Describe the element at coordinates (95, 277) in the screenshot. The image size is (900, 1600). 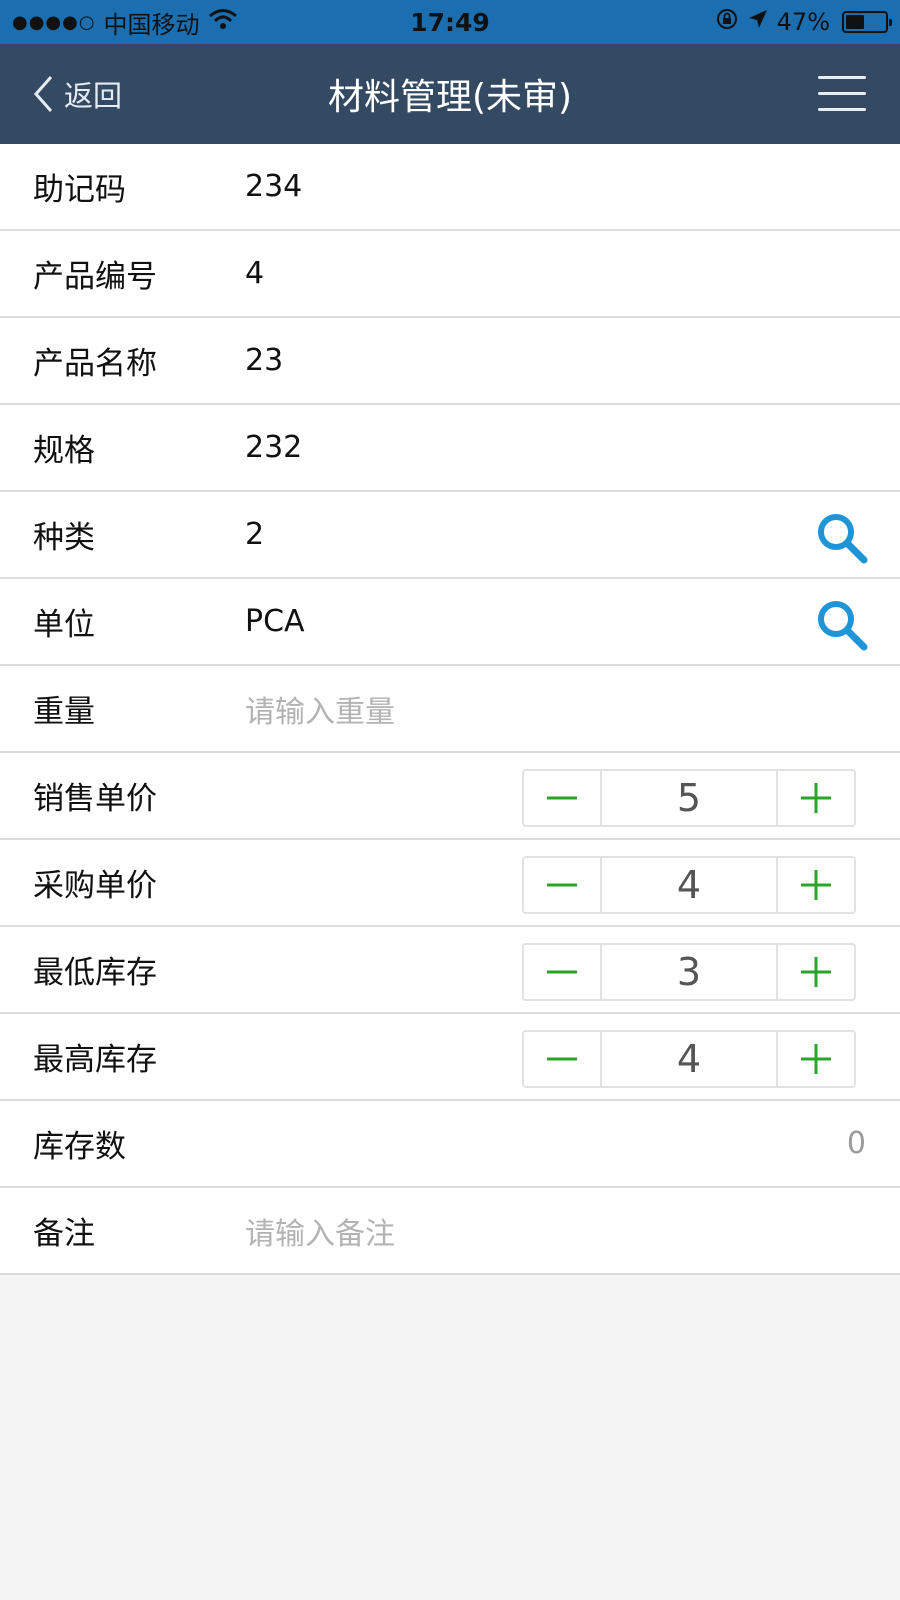
I see `product-code-label: 产品编号` at that location.